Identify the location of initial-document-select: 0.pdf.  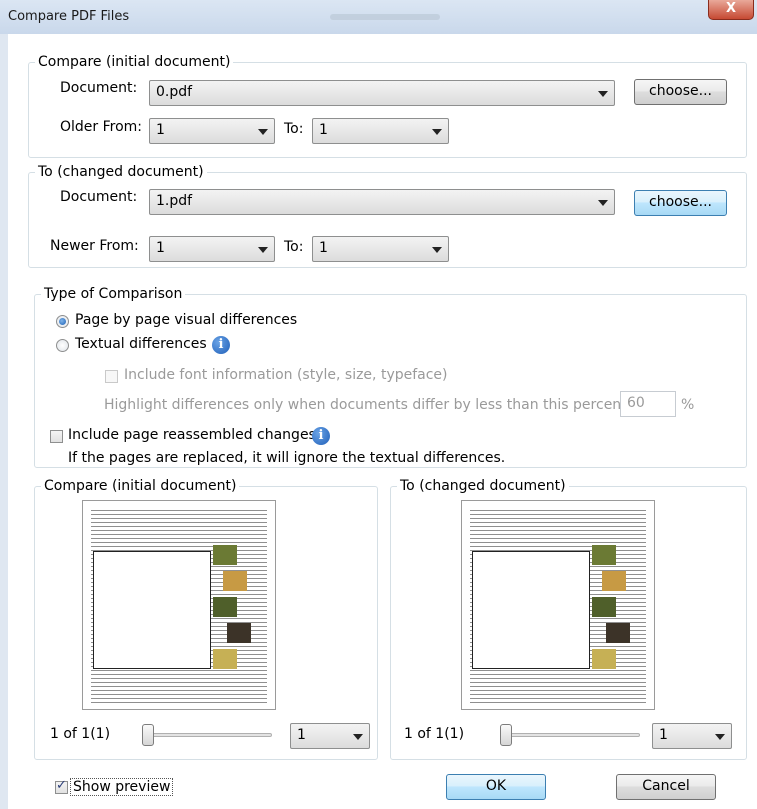
(382, 93).